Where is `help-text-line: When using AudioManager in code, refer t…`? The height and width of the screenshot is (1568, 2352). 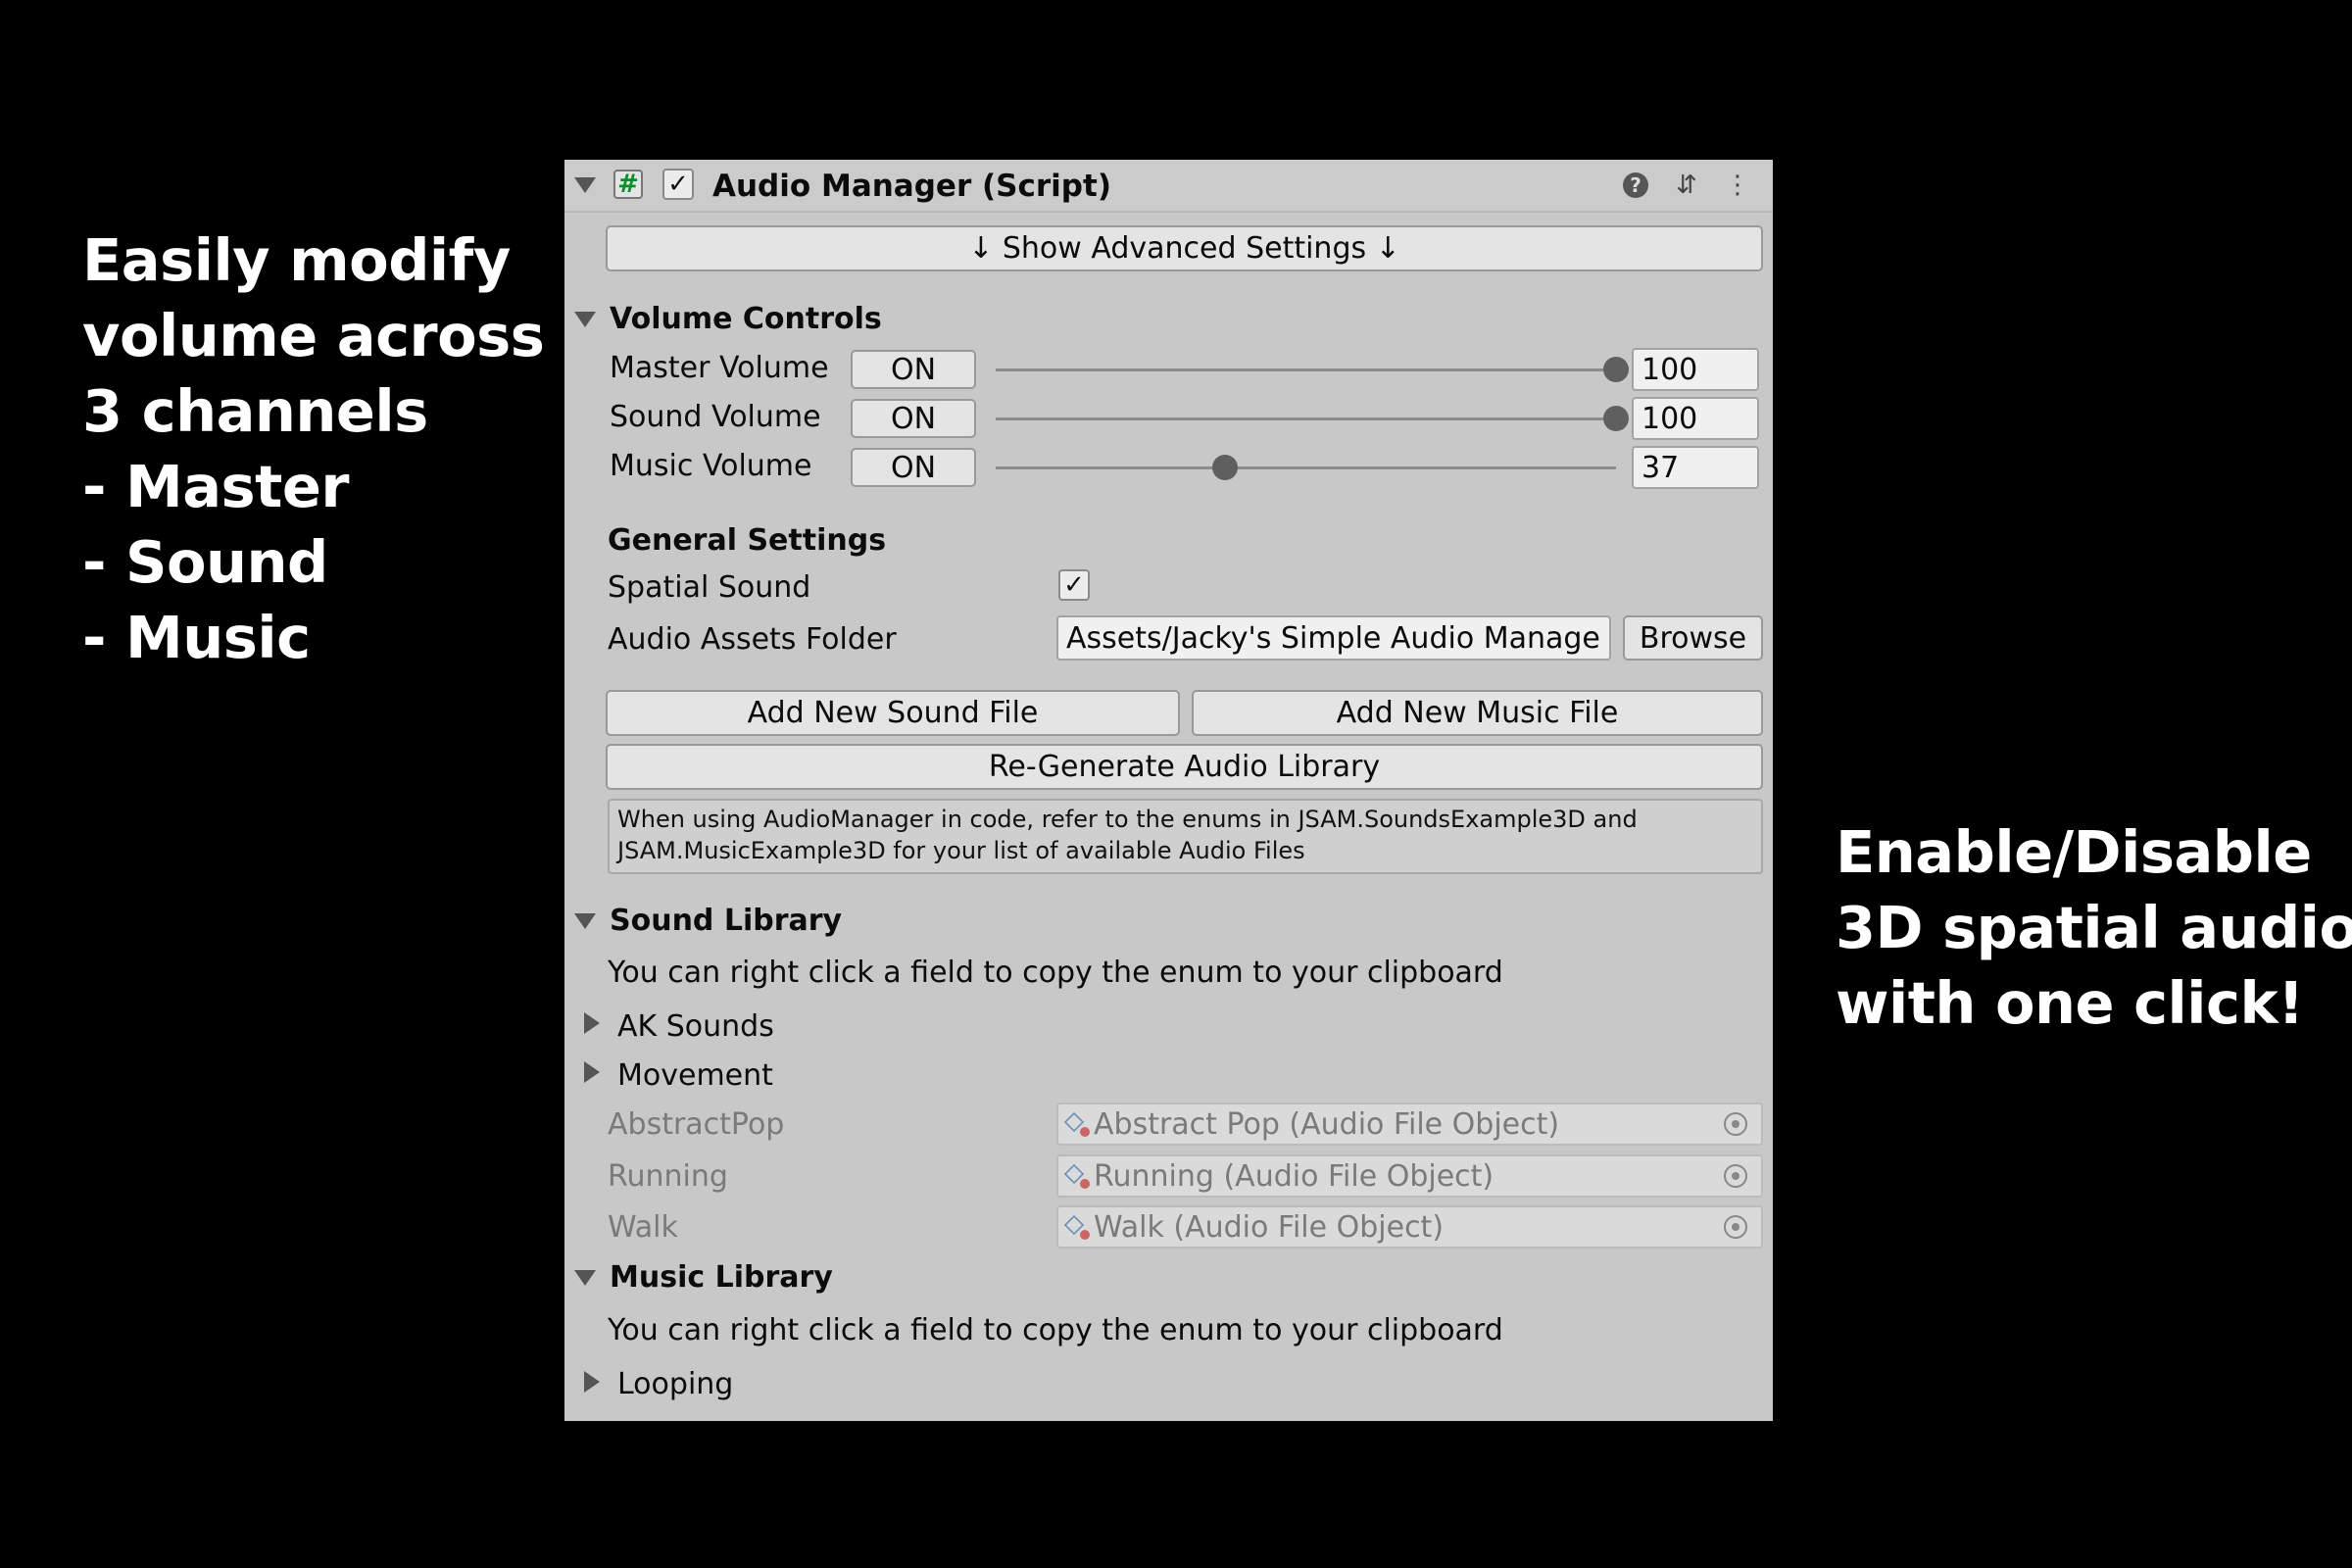
help-text-line: When using AudioManager in code, refer t… is located at coordinates (1127, 819).